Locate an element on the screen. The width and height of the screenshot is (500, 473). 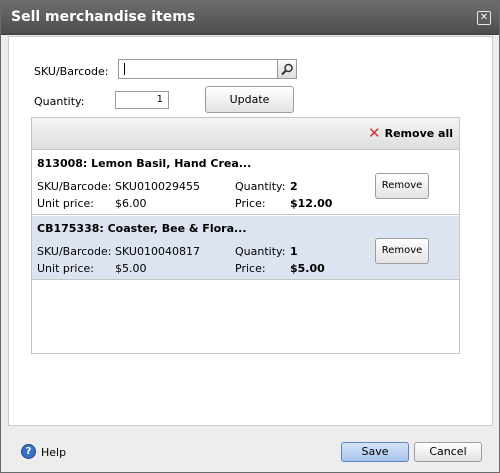
item-quantity: 2 is located at coordinates (294, 186).